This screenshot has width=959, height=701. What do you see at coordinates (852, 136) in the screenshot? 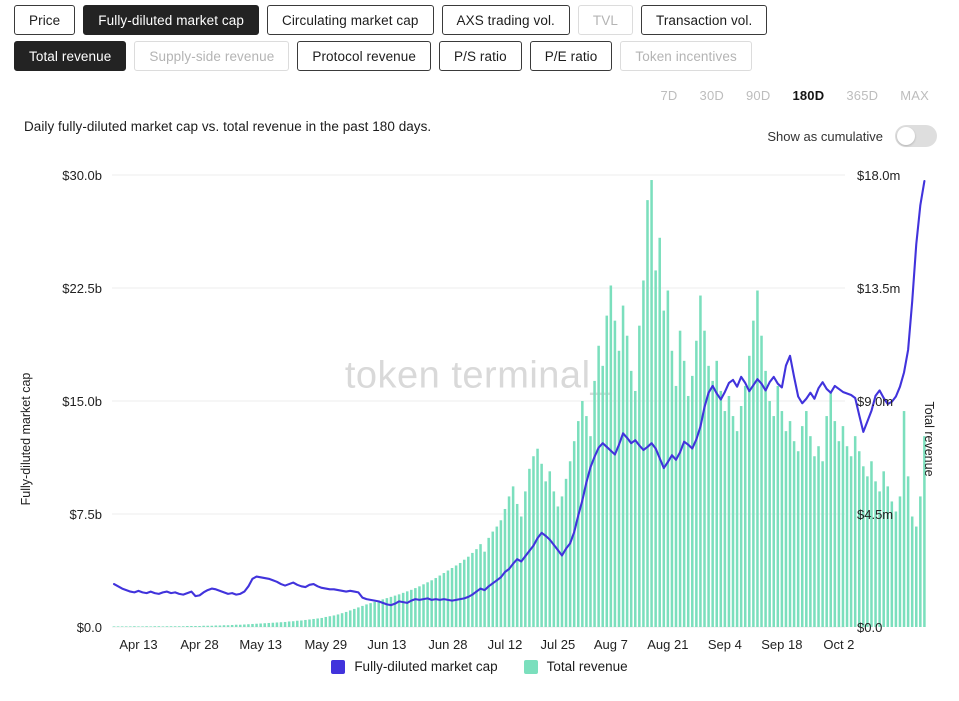
I see `cumulative-toggle-group: Show as cumulative` at bounding box center [852, 136].